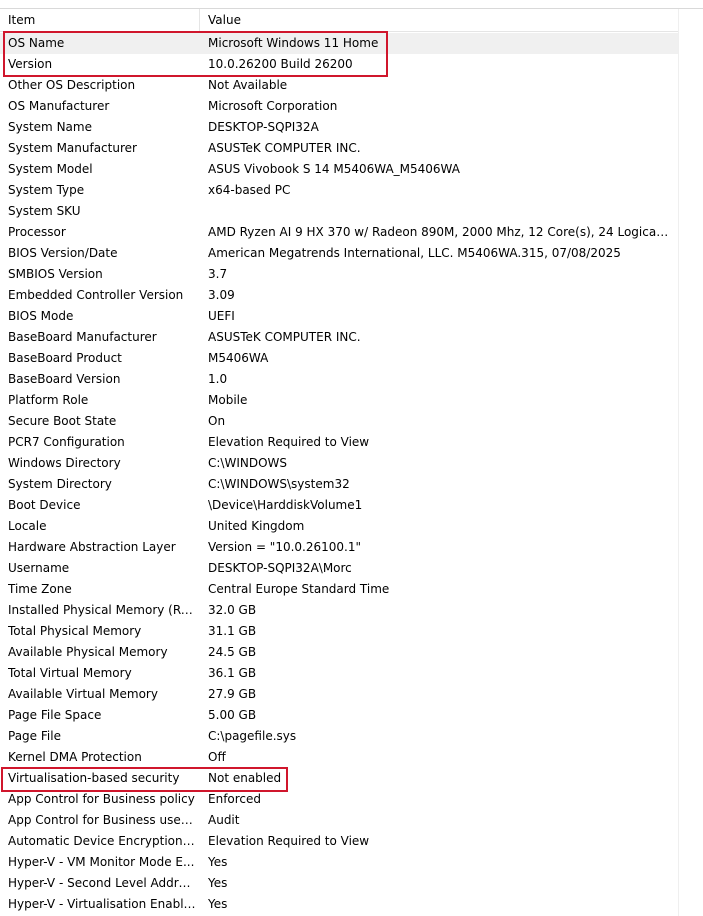 The image size is (703, 916). What do you see at coordinates (339, 526) in the screenshot?
I see `table-row: Locale United Kingdom` at bounding box center [339, 526].